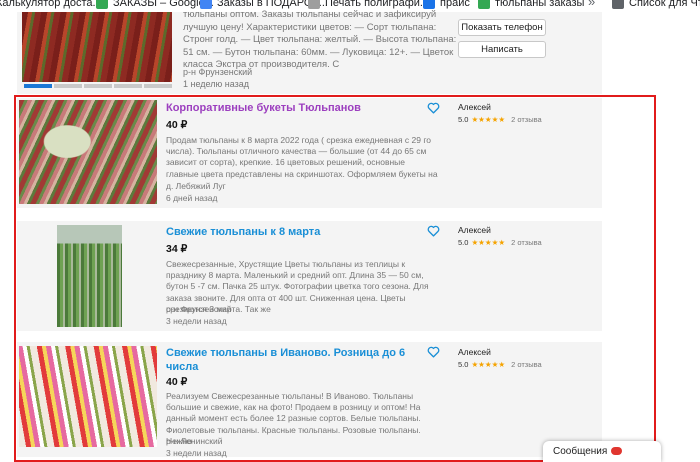 The height and width of the screenshot is (462, 700). What do you see at coordinates (455, 4) in the screenshot?
I see `bookmark-label: прайс` at bounding box center [455, 4].